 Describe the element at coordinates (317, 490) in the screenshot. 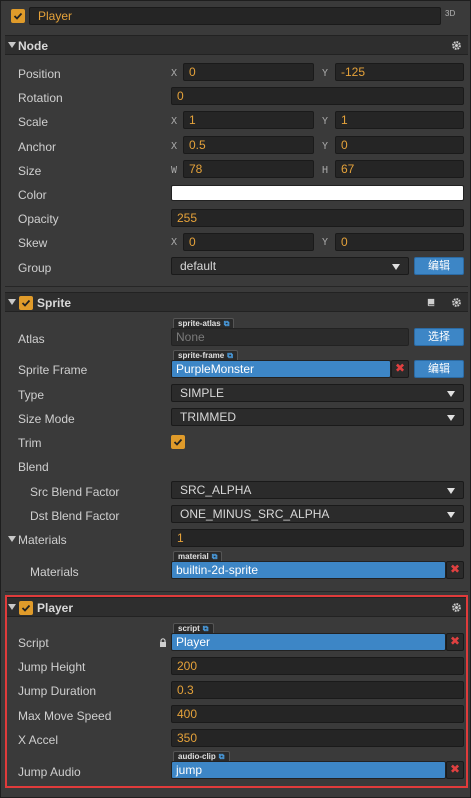

I see `src-blend-select: SRC_ALPHA` at that location.